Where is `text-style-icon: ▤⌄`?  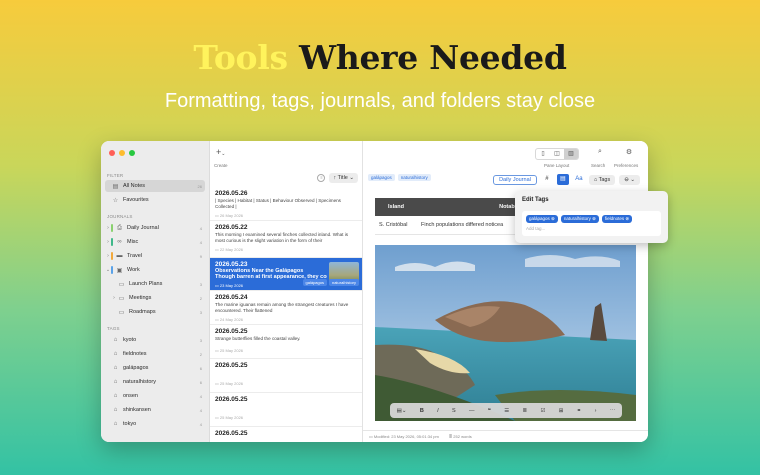 text-style-icon: ▤⌄ is located at coordinates (402, 411).